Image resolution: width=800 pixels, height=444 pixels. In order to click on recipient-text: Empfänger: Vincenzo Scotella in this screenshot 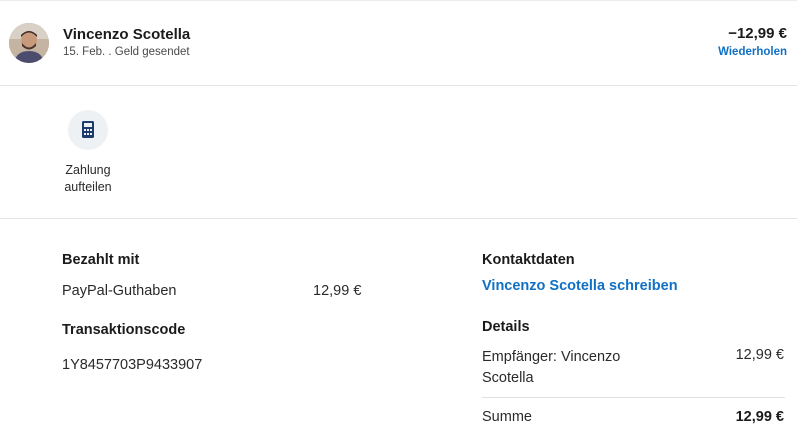, I will do `click(551, 368)`.